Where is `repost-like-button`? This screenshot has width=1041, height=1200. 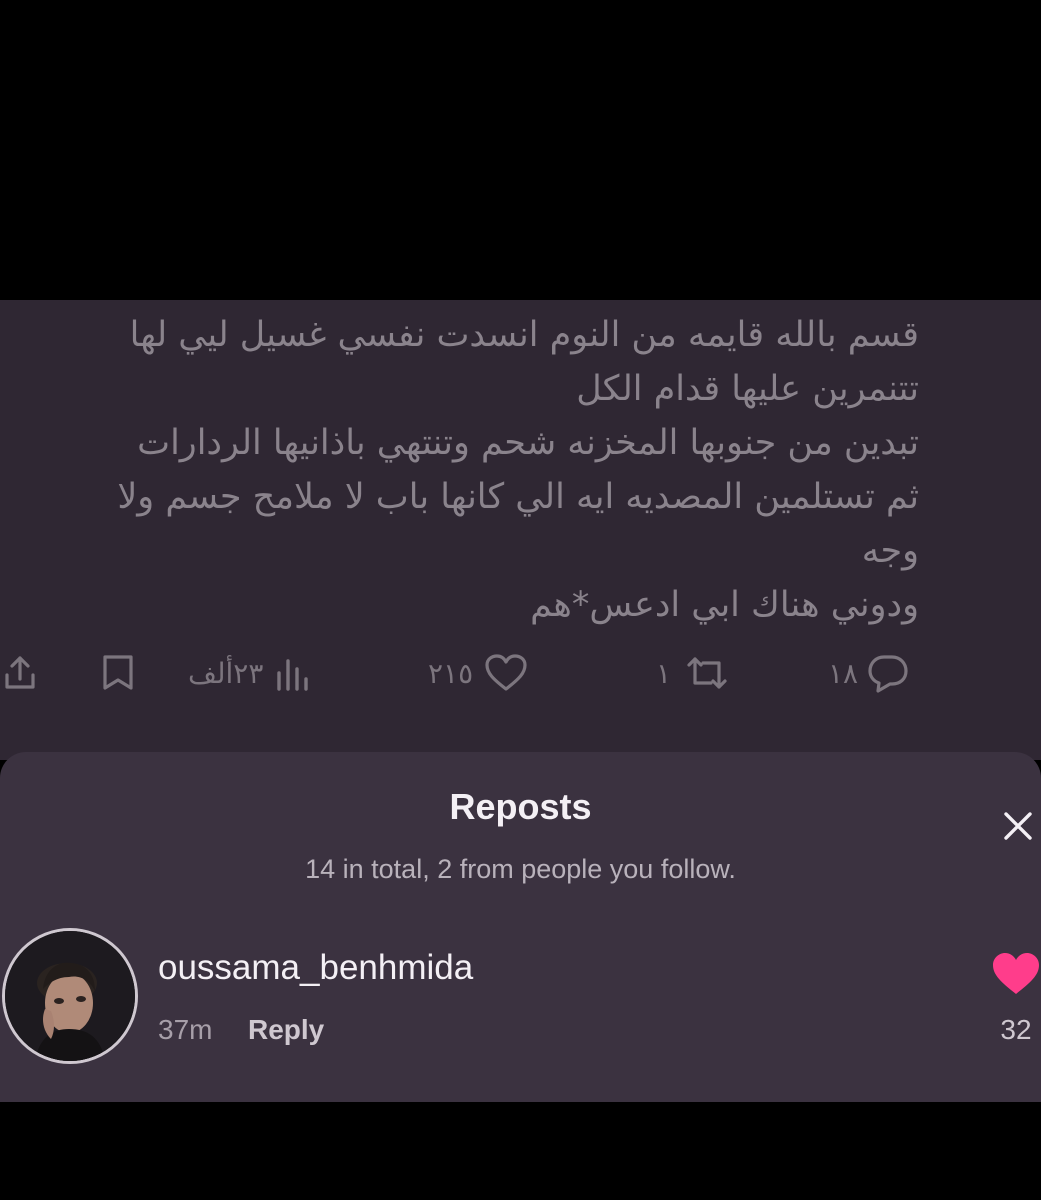 repost-like-button is located at coordinates (1015, 974).